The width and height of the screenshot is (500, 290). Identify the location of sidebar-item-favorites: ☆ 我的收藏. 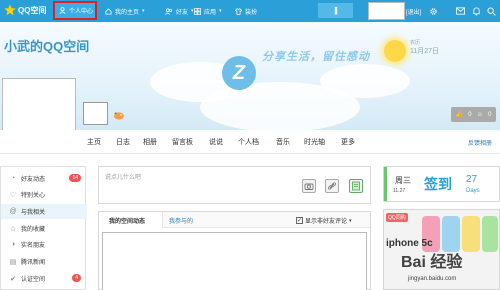
(44, 228).